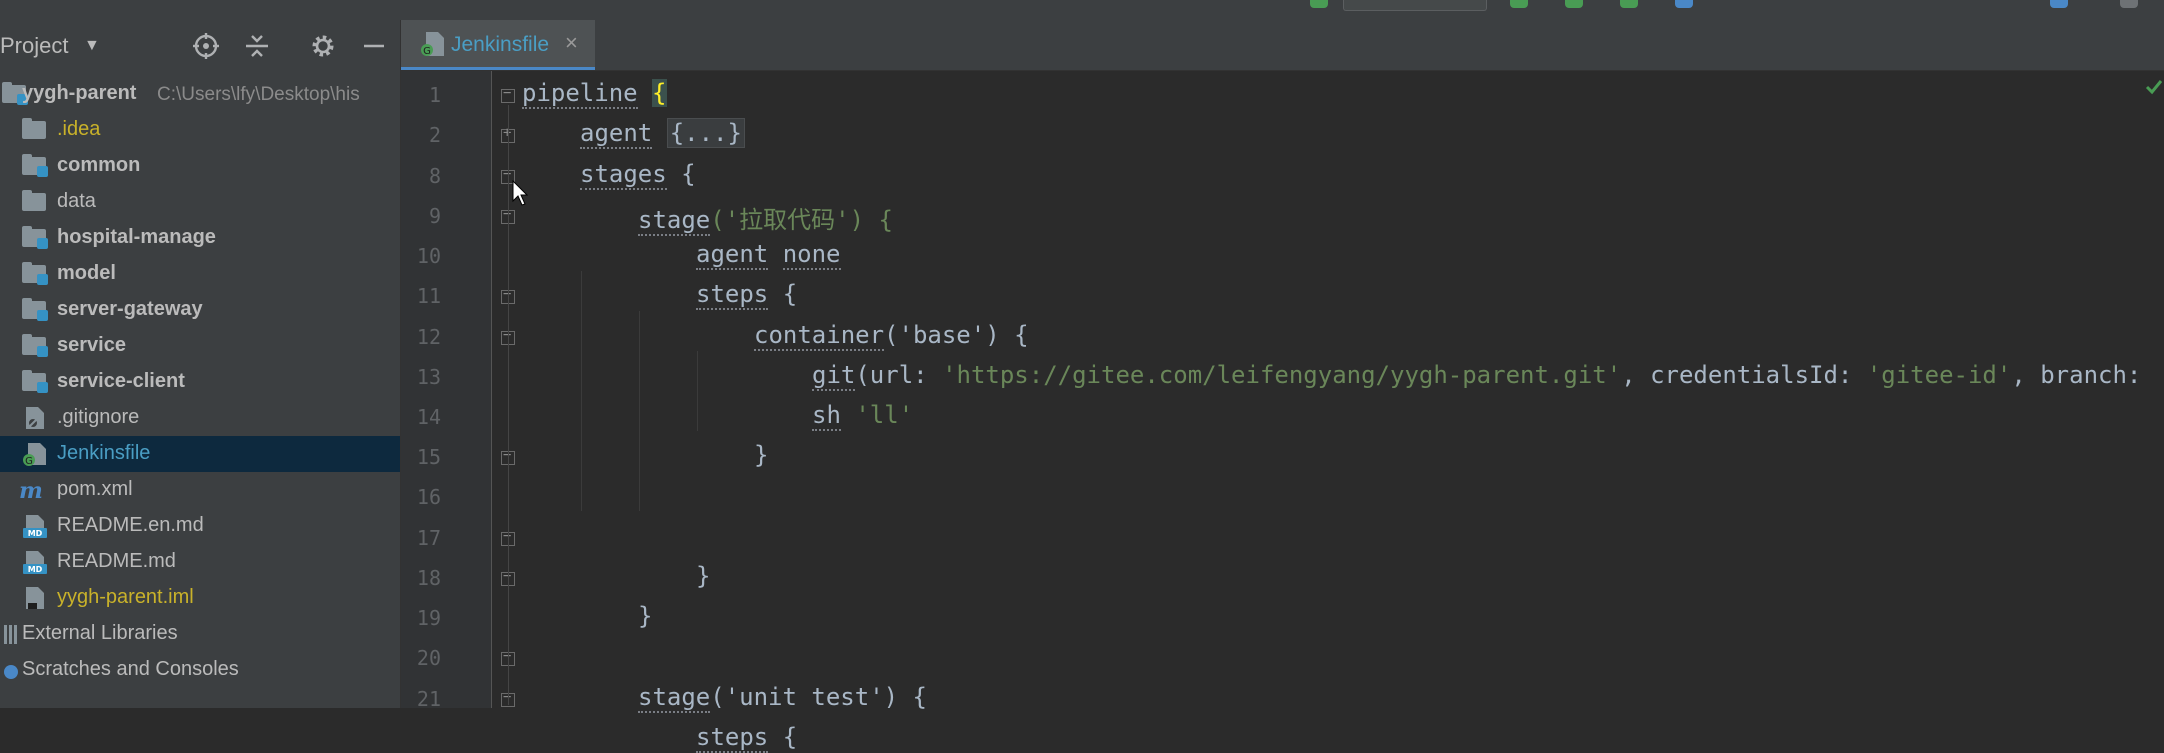 Image resolution: width=2164 pixels, height=753 pixels. What do you see at coordinates (200, 166) in the screenshot?
I see `tree-item-common: common` at bounding box center [200, 166].